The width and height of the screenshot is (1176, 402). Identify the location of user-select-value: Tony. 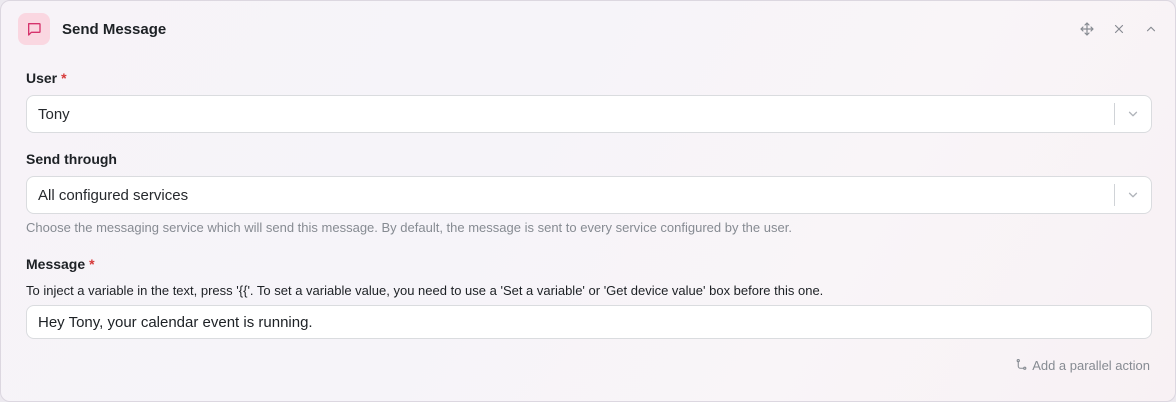
(54, 114).